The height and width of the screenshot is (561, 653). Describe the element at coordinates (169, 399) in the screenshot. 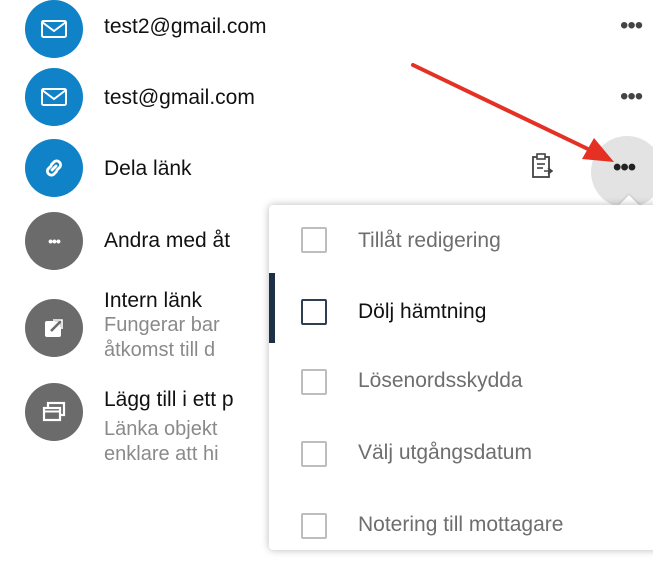

I see `share-entry-label: Lägg till i ett p` at that location.